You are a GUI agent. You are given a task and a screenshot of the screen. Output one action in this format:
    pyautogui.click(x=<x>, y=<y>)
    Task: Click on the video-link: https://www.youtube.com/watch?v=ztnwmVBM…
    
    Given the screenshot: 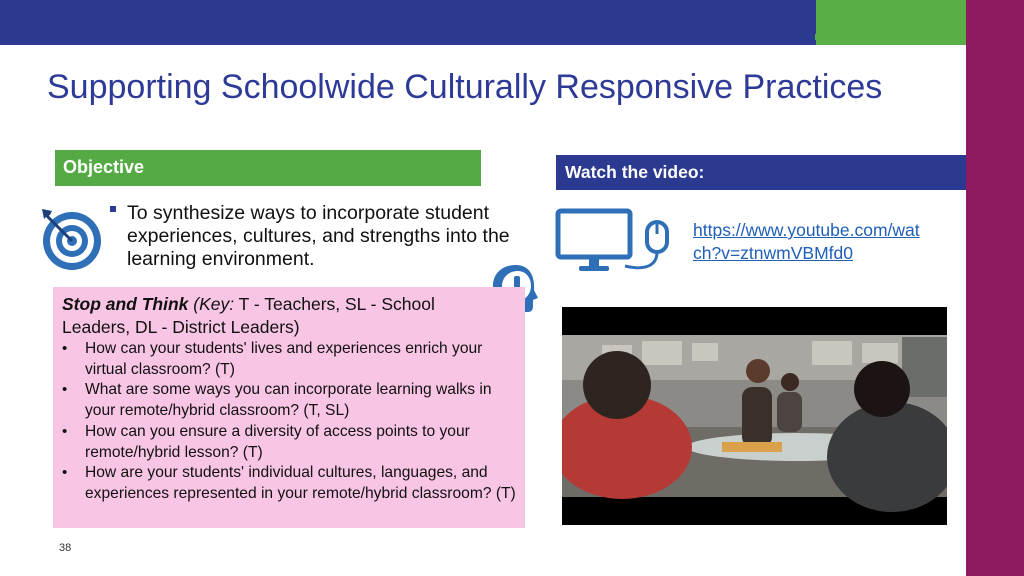 What is the action you would take?
    pyautogui.click(x=808, y=242)
    